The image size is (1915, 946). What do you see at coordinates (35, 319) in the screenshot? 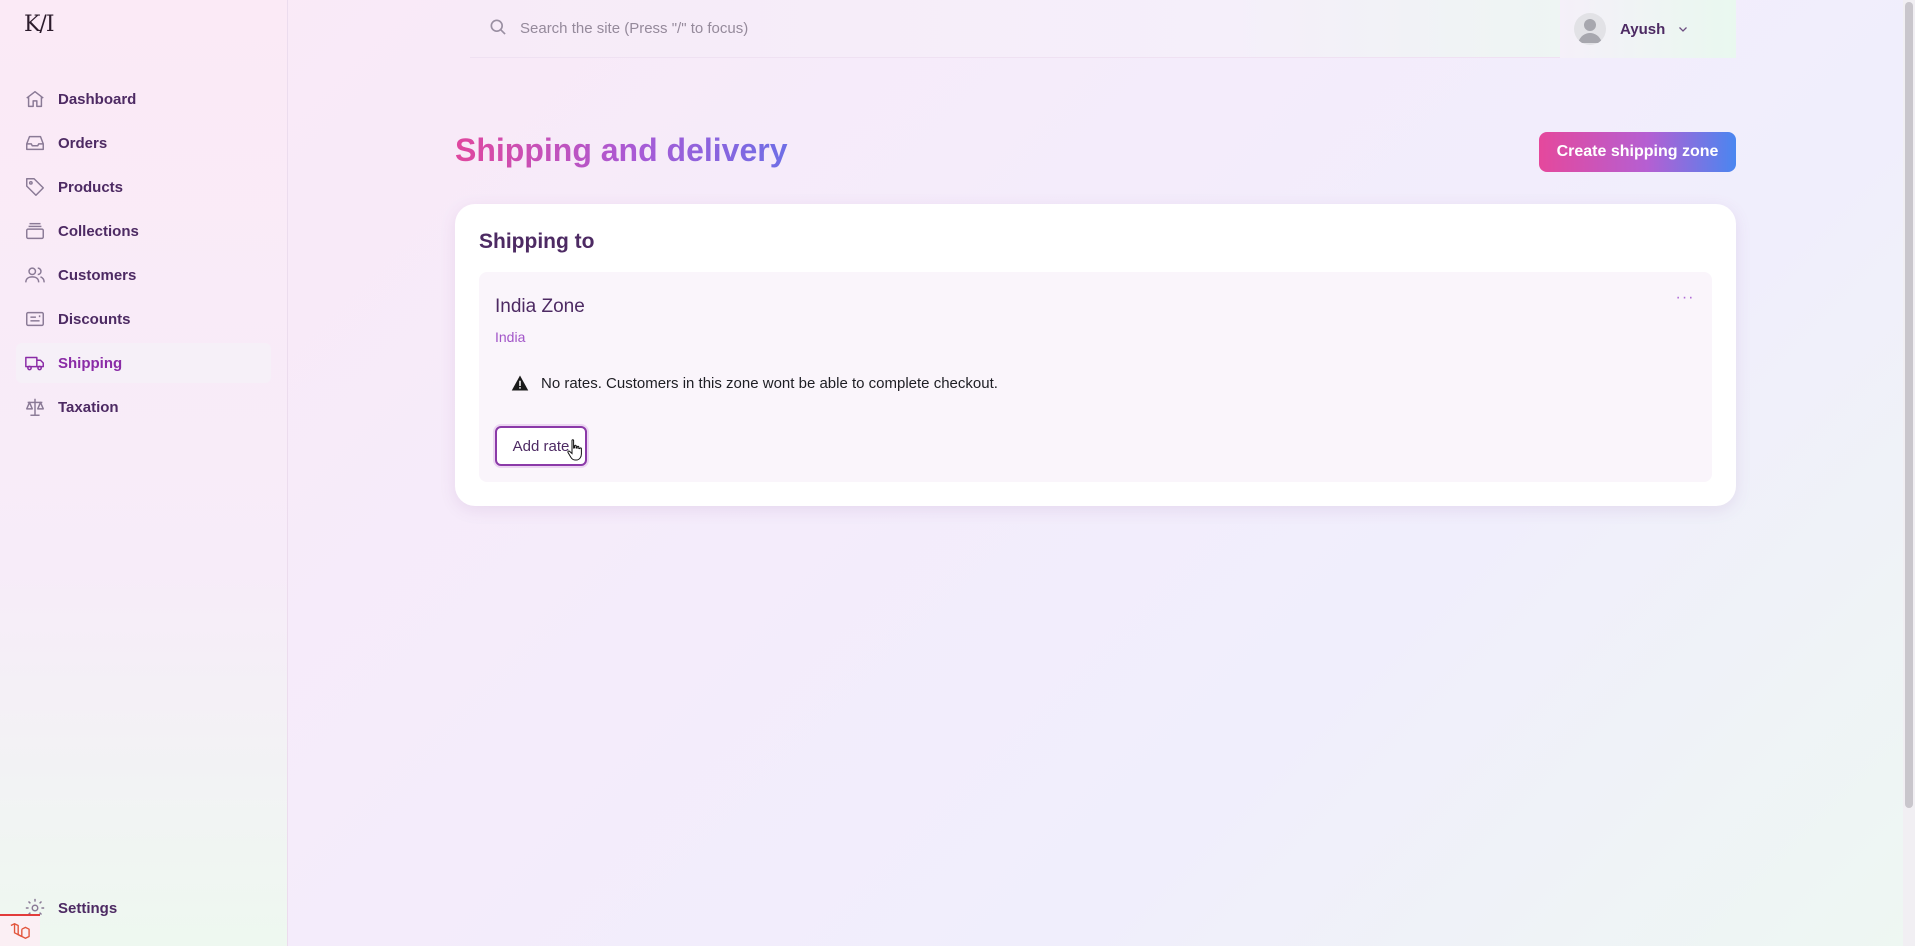
I see `ticket-icon` at bounding box center [35, 319].